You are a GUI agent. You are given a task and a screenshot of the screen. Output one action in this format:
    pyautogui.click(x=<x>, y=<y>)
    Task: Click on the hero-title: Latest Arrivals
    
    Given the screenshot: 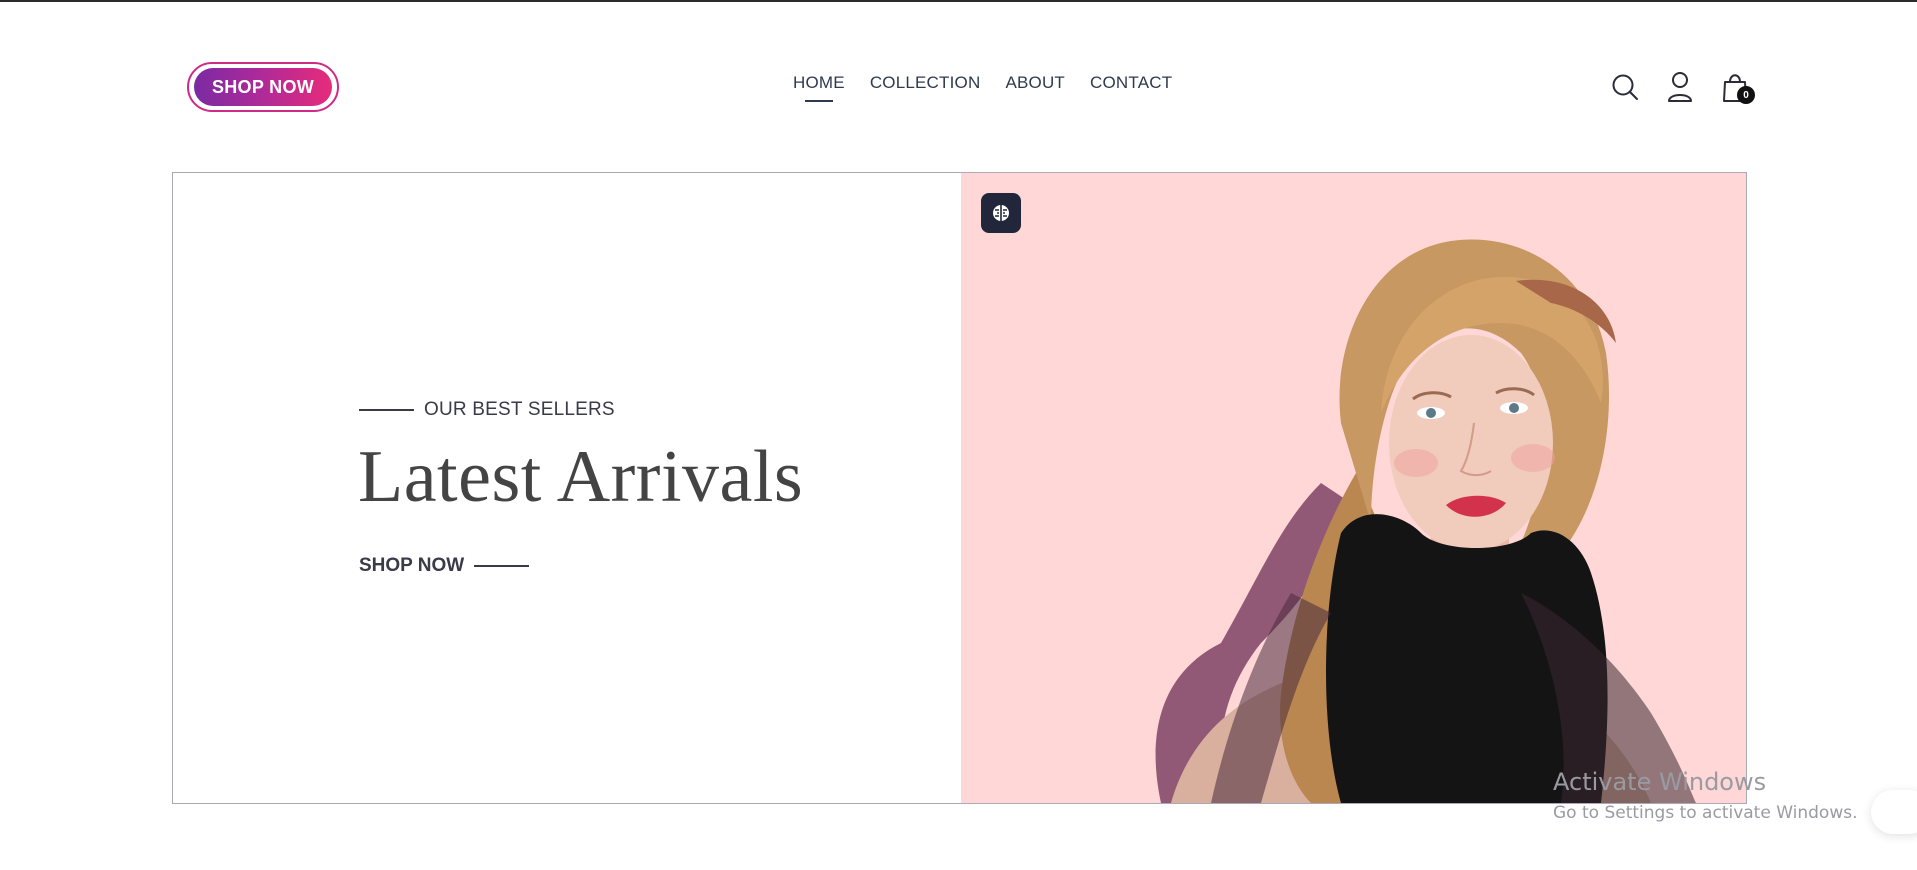 What is the action you would take?
    pyautogui.click(x=581, y=477)
    